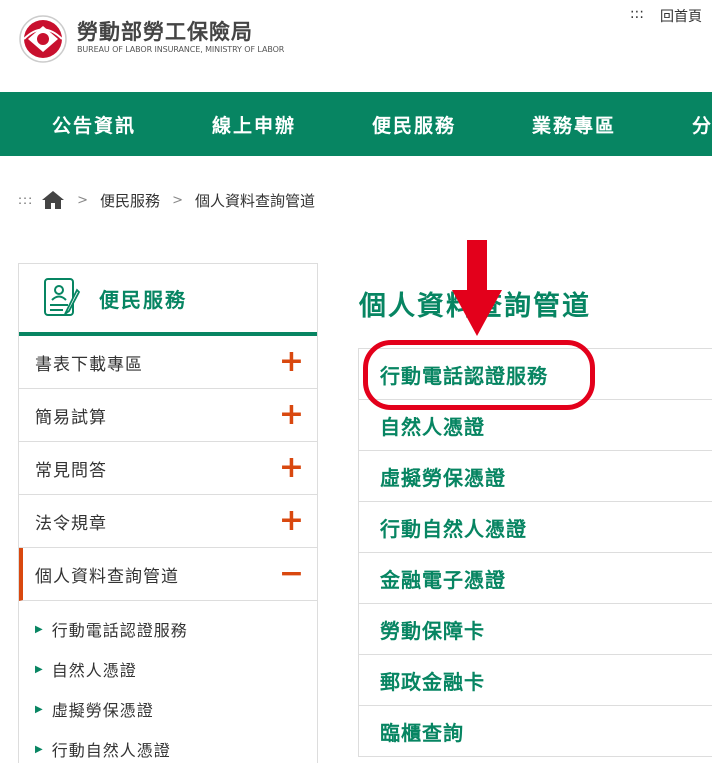 The height and width of the screenshot is (763, 712). I want to click on nav-item-online-services: 線上申辦, so click(292, 124).